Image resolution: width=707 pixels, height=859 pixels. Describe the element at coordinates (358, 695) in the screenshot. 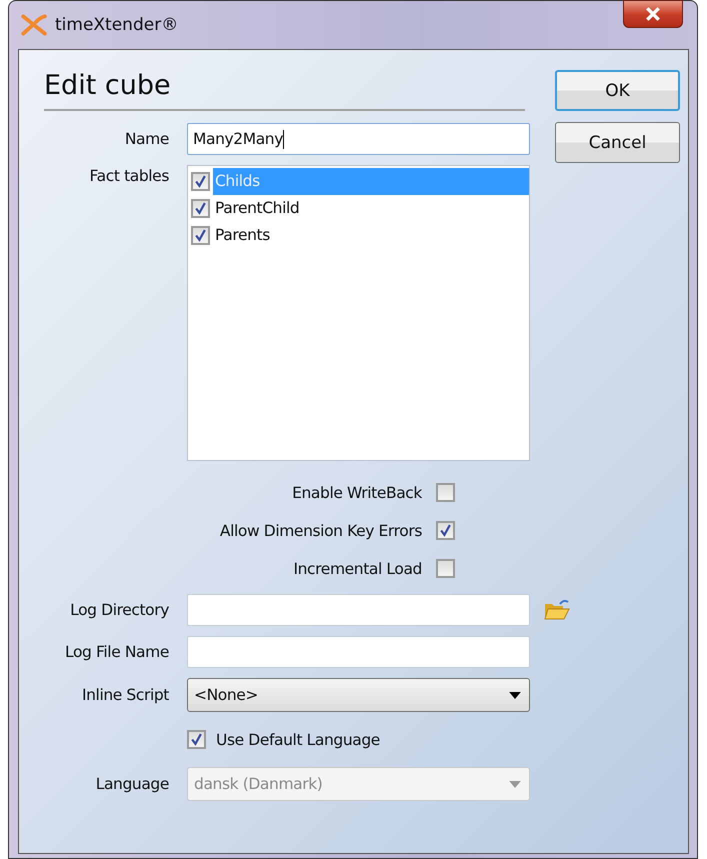

I see `inline-script-dropdown: <None>` at that location.